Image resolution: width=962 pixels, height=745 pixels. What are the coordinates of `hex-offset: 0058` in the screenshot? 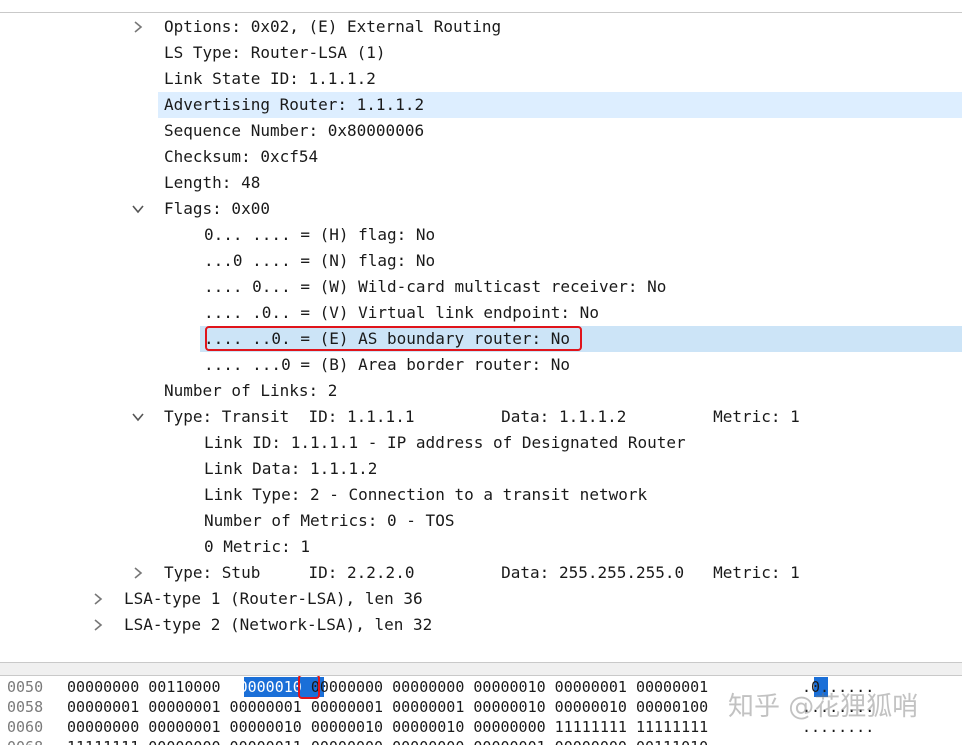 It's located at (25, 707).